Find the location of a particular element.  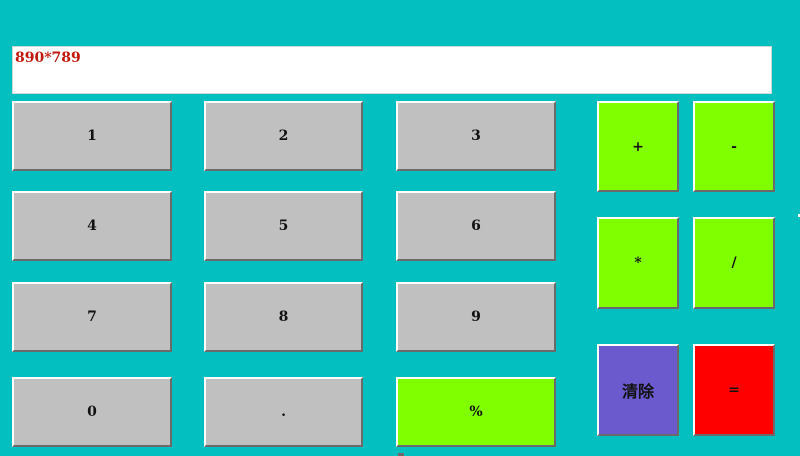

key-3: 3 is located at coordinates (476, 136).